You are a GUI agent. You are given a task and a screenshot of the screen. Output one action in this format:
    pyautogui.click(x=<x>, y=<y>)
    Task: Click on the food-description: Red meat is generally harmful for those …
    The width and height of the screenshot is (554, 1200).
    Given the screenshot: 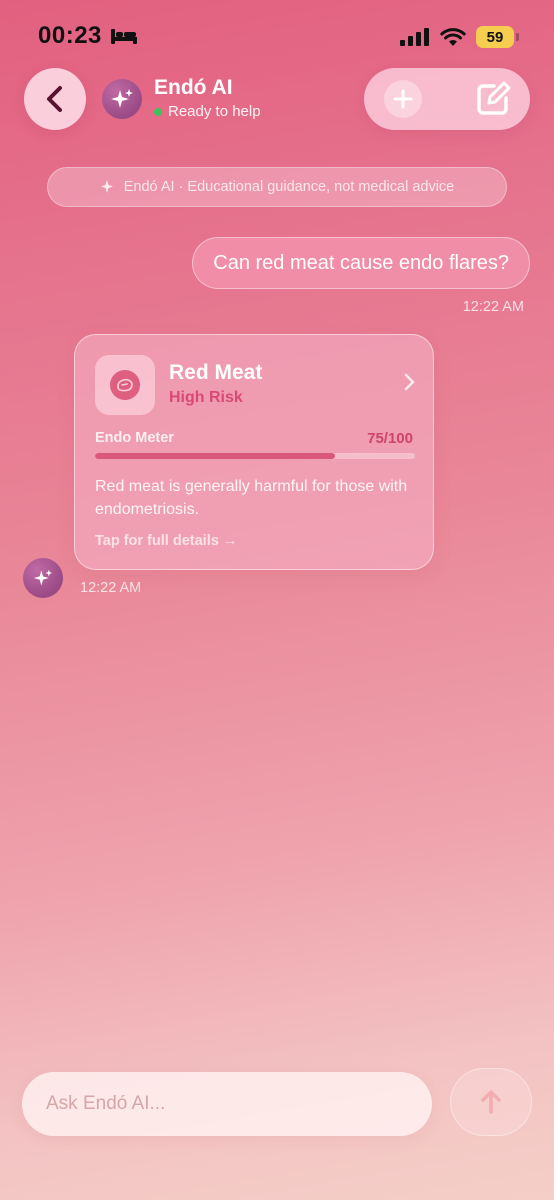 What is the action you would take?
    pyautogui.click(x=251, y=498)
    